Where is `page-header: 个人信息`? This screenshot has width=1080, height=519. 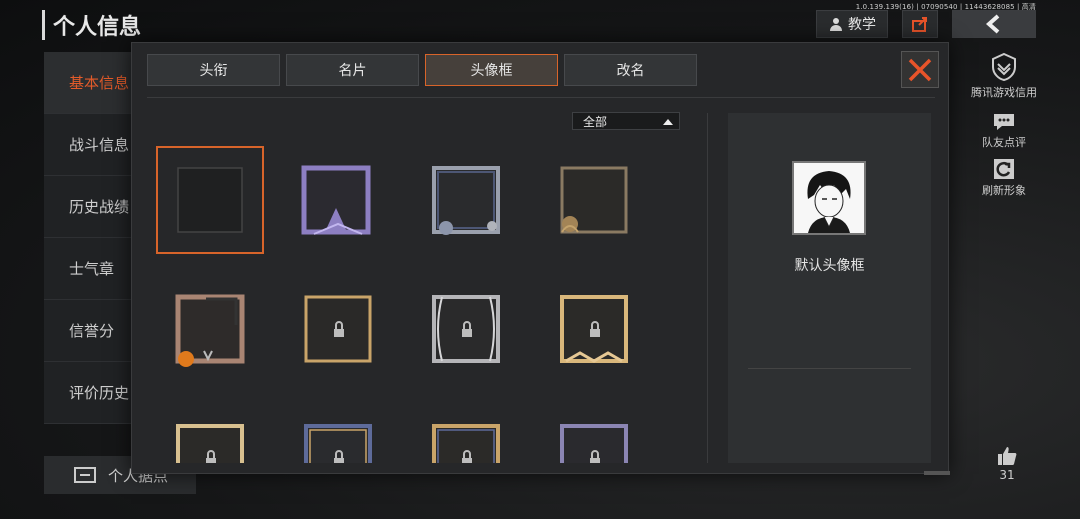
page-header: 个人信息 is located at coordinates (91, 25).